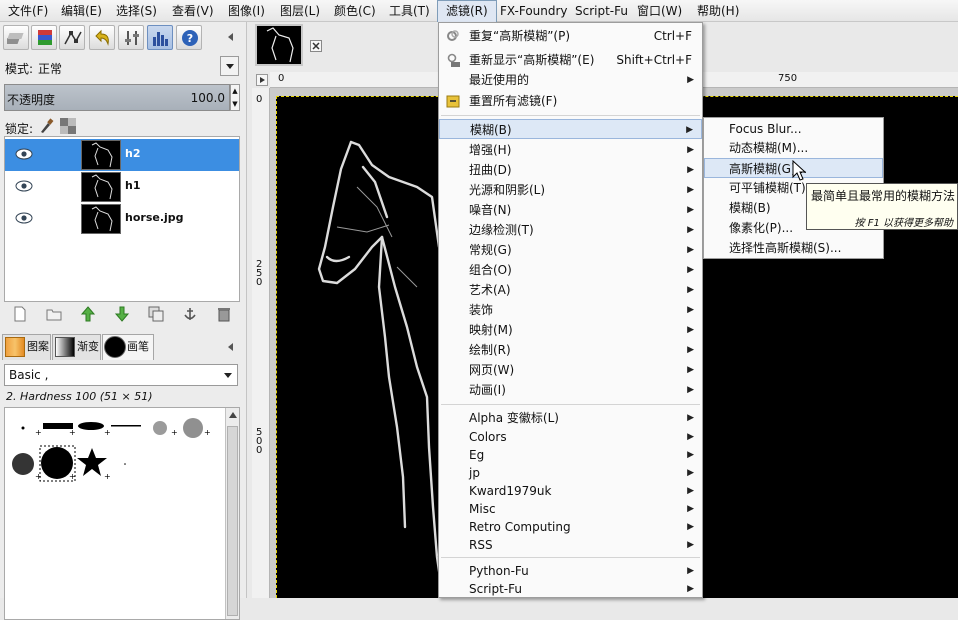 The image size is (958, 620). Describe the element at coordinates (570, 491) in the screenshot. I see `menu-item-kward1979uk: Kward1979uk ▶` at that location.